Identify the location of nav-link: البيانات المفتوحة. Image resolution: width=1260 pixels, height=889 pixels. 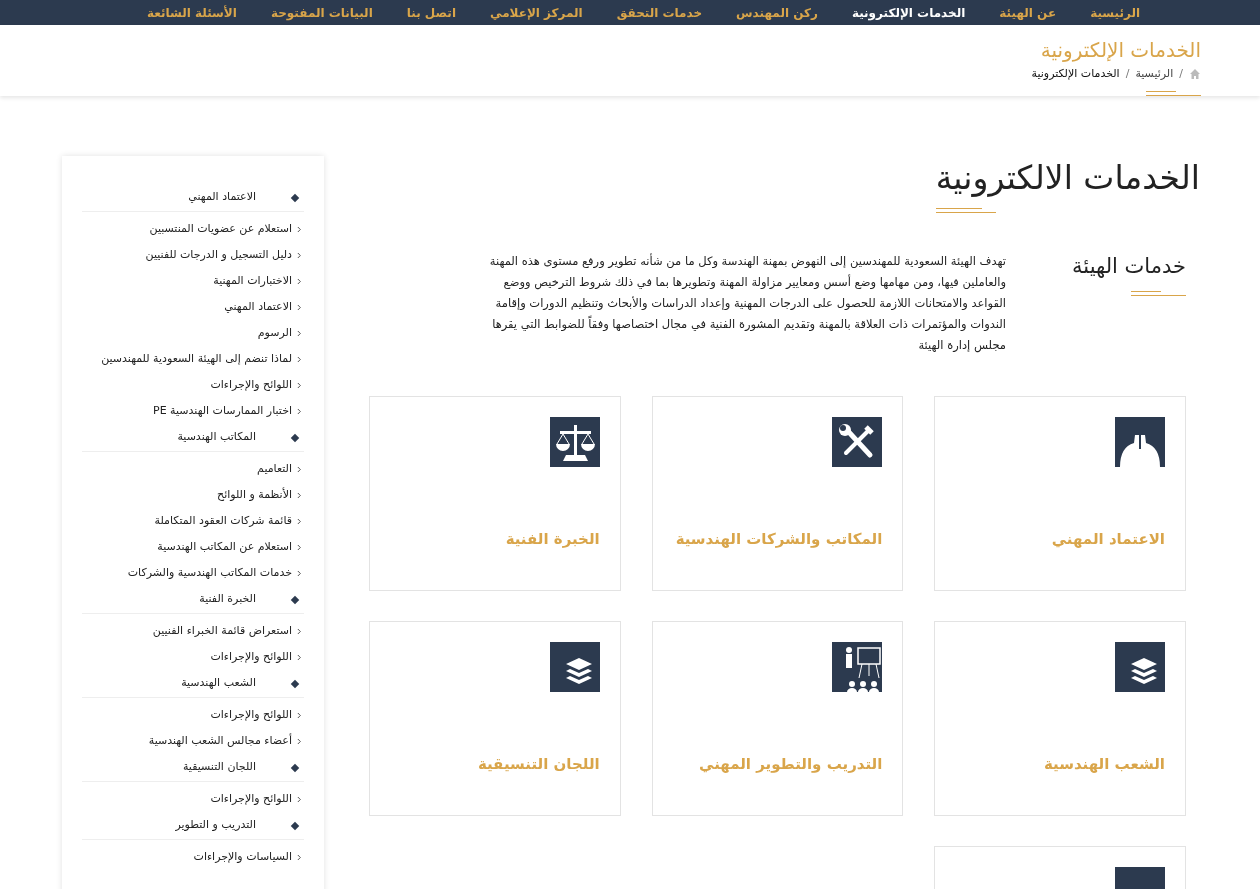
(321, 12).